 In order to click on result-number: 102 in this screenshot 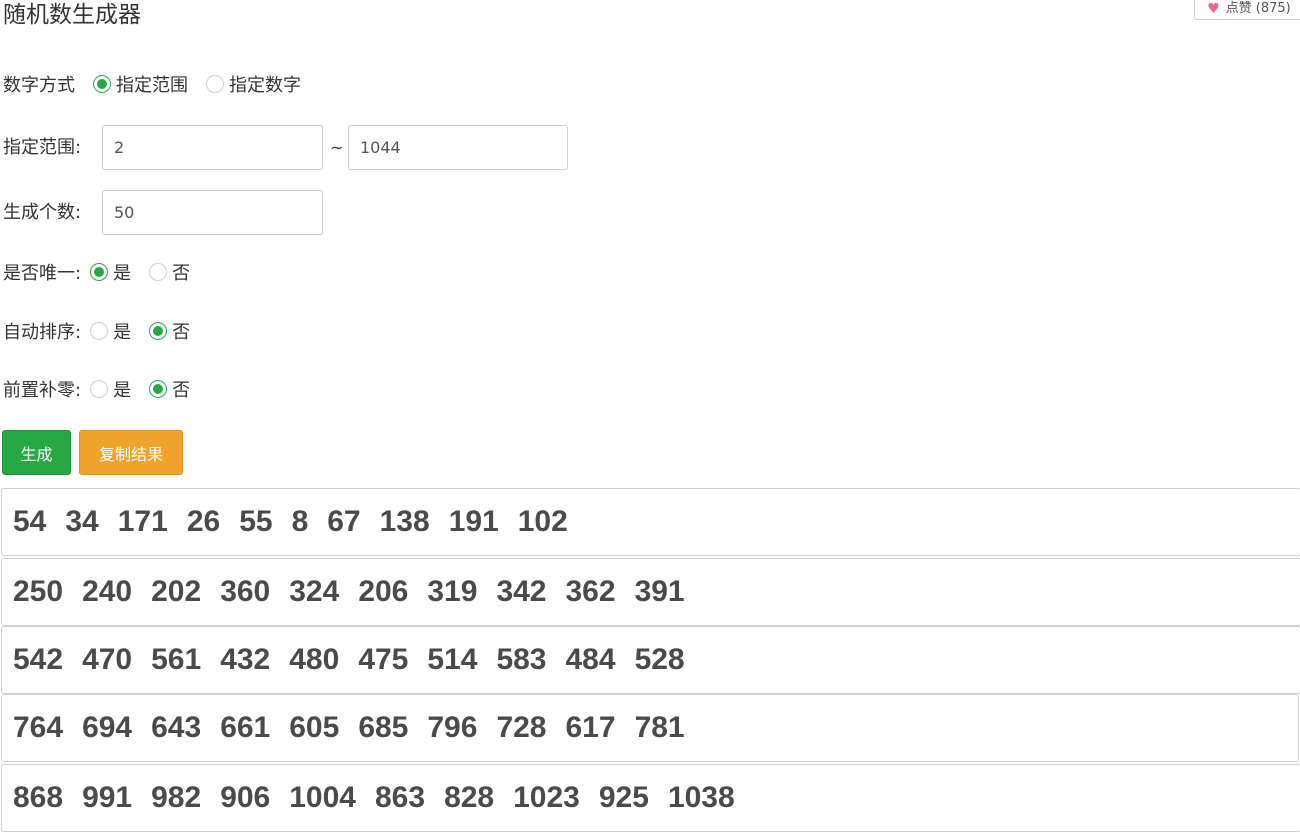, I will do `click(542, 521)`.